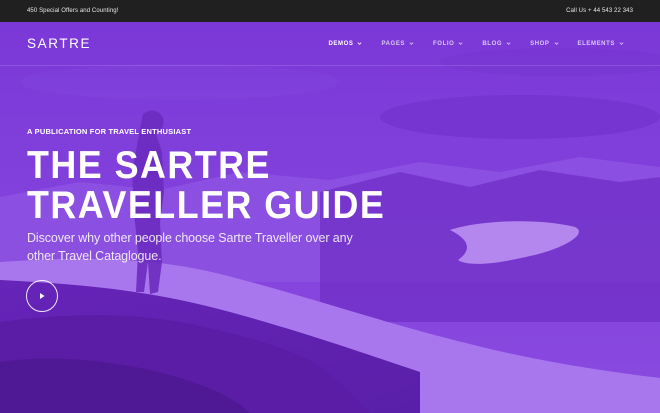 The width and height of the screenshot is (660, 413). I want to click on nav-item-label: PAGES, so click(393, 43).